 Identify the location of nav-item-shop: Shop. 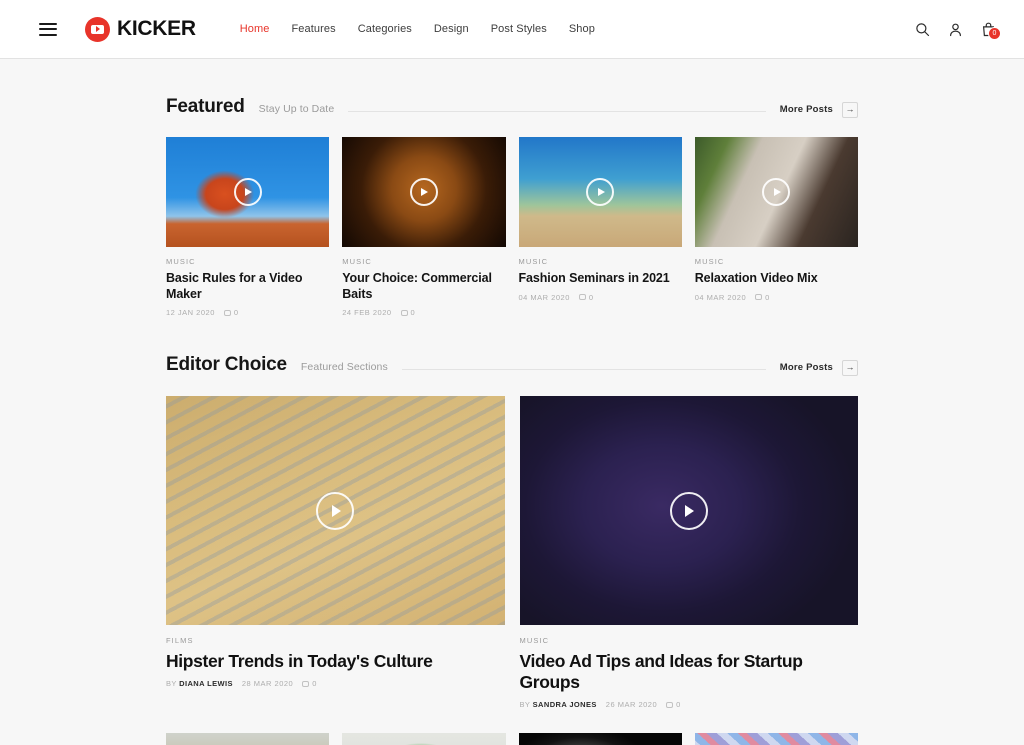
(582, 29).